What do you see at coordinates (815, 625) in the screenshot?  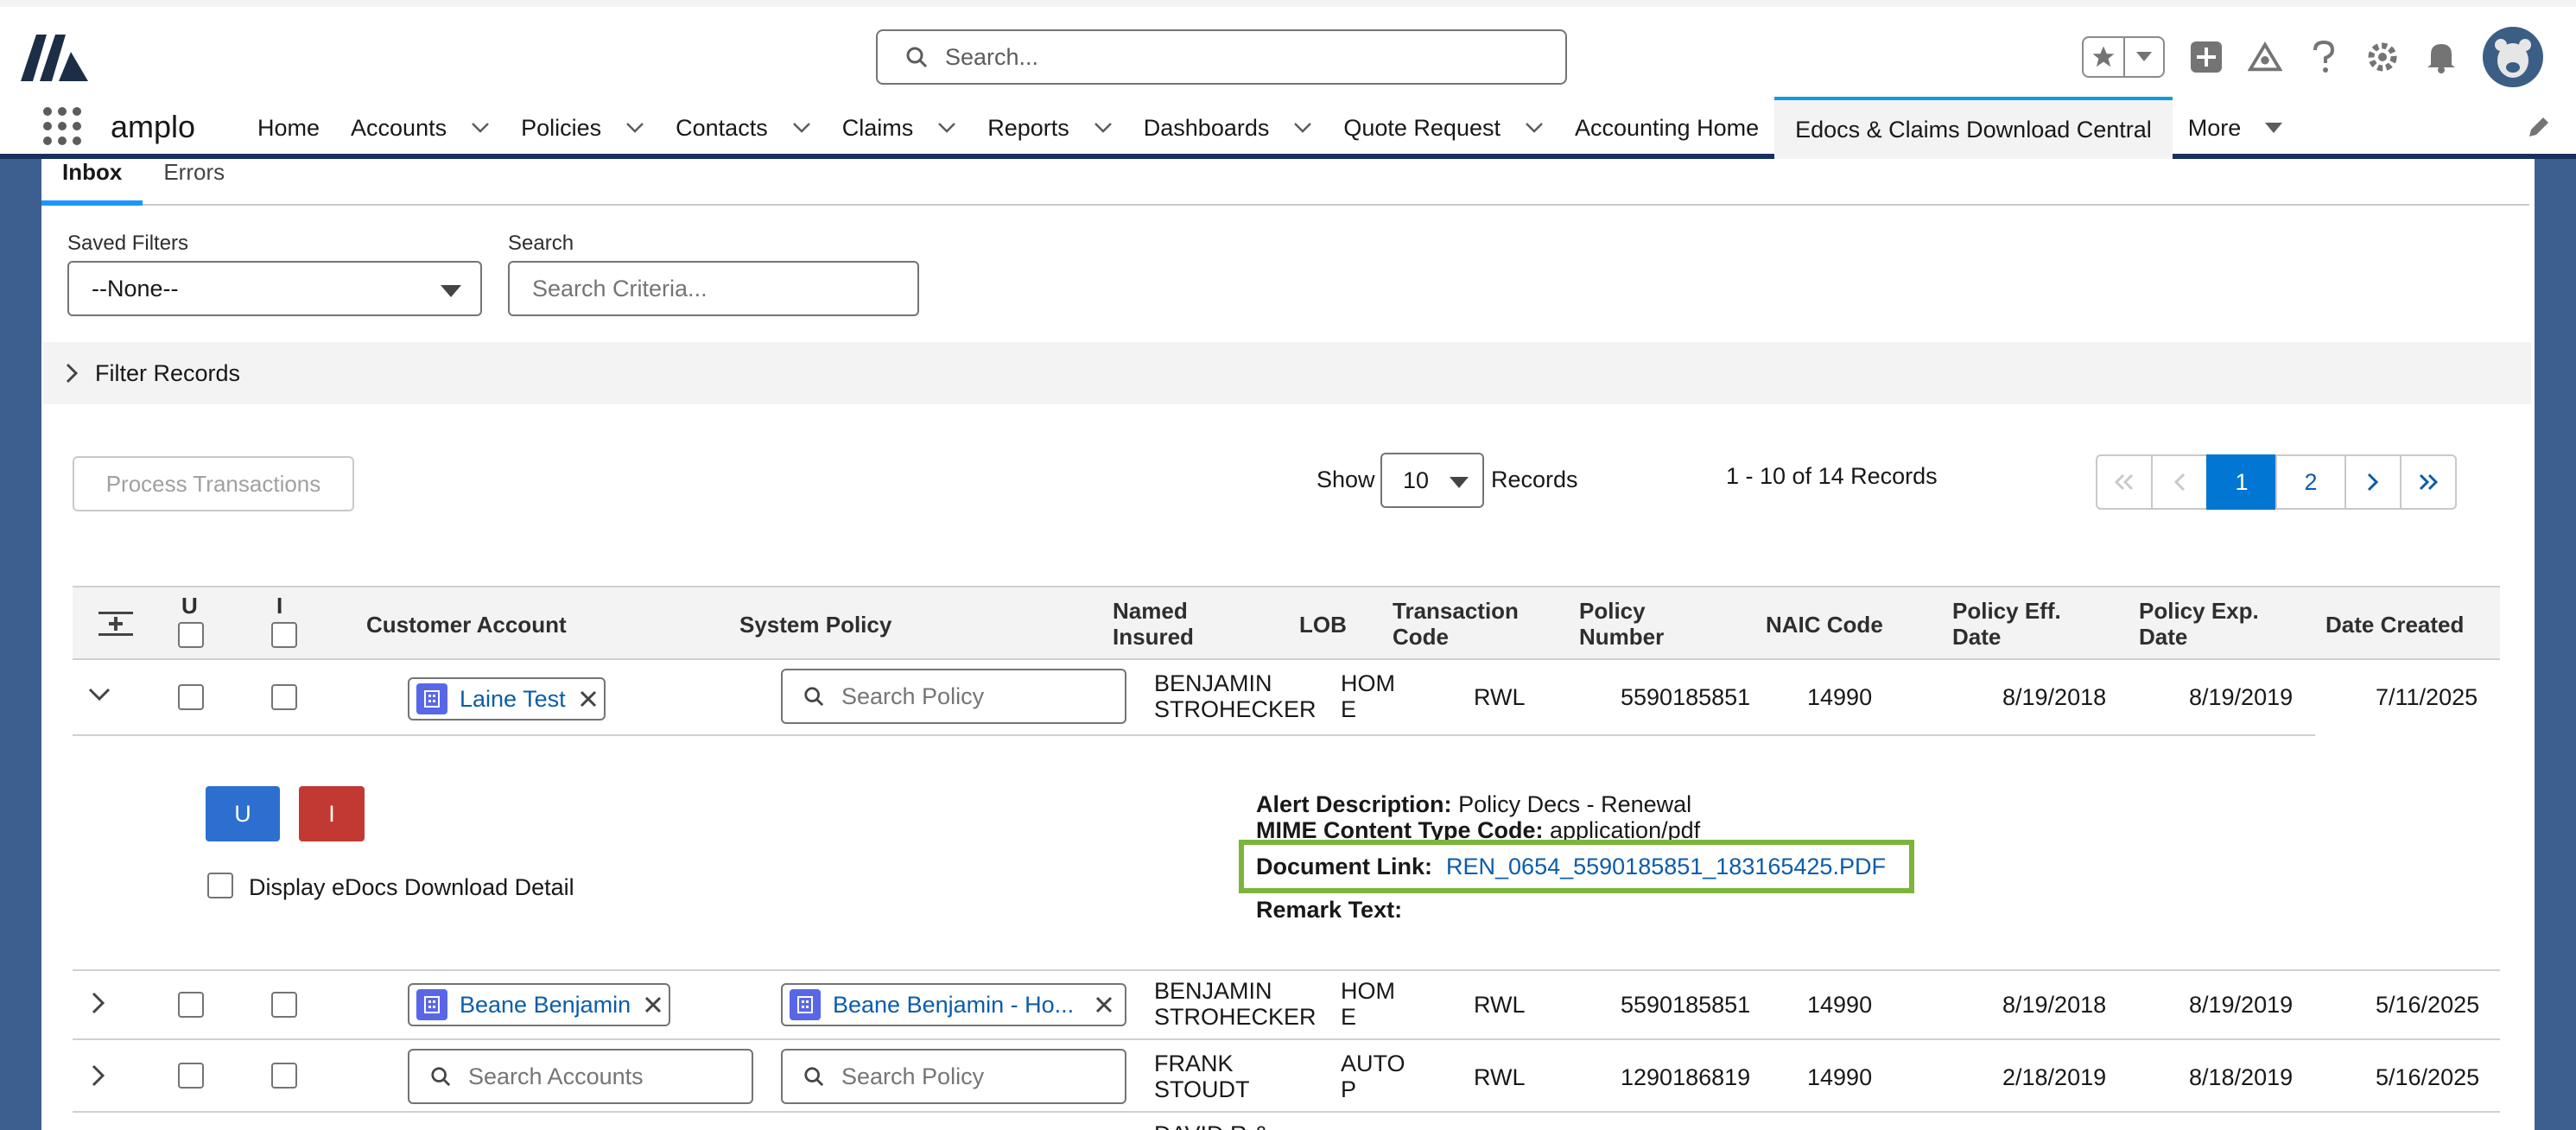 I see `col-system-policy: System Policy` at bounding box center [815, 625].